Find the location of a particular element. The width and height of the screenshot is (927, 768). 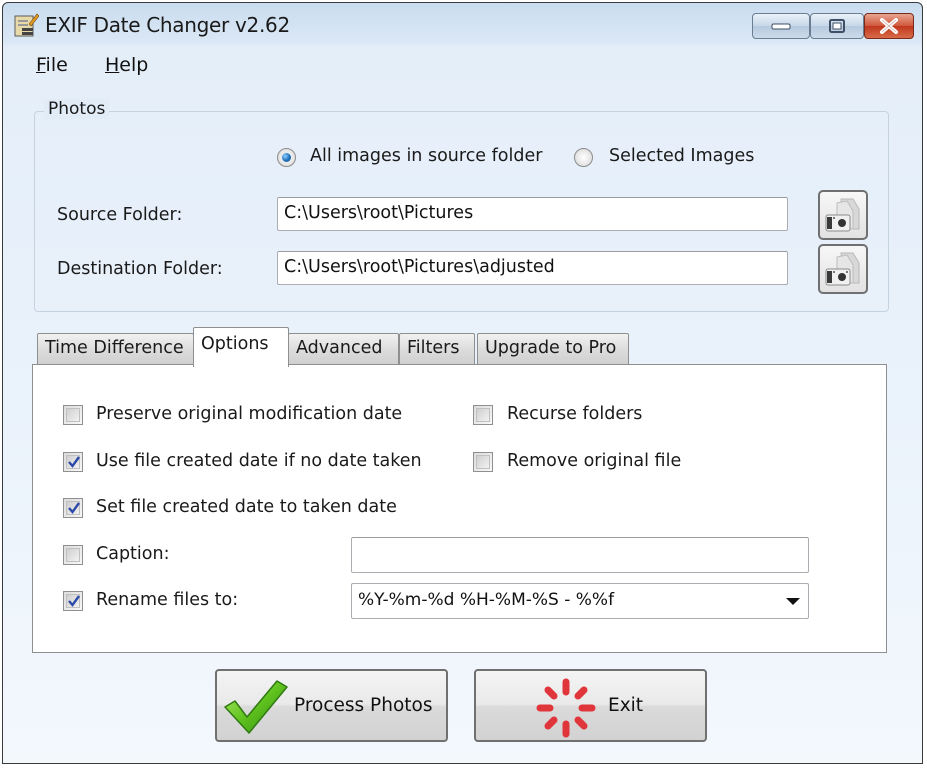

menu-help-mnemonic: H is located at coordinates (112, 65).